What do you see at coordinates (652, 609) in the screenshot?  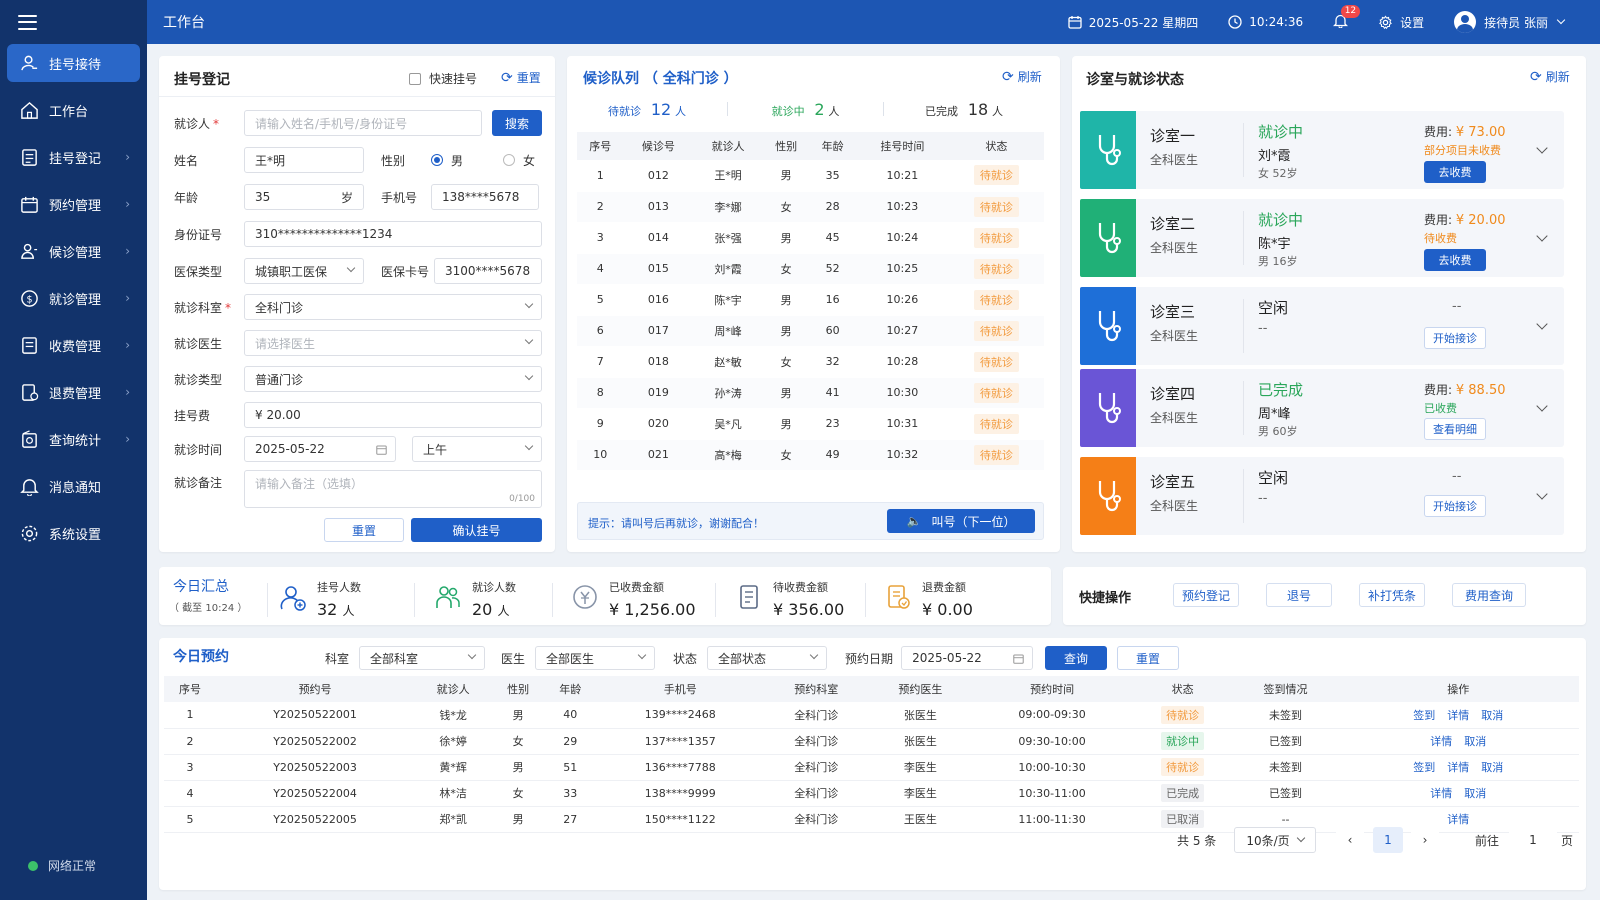 I see `stat-value: ¥ 1,256.00` at bounding box center [652, 609].